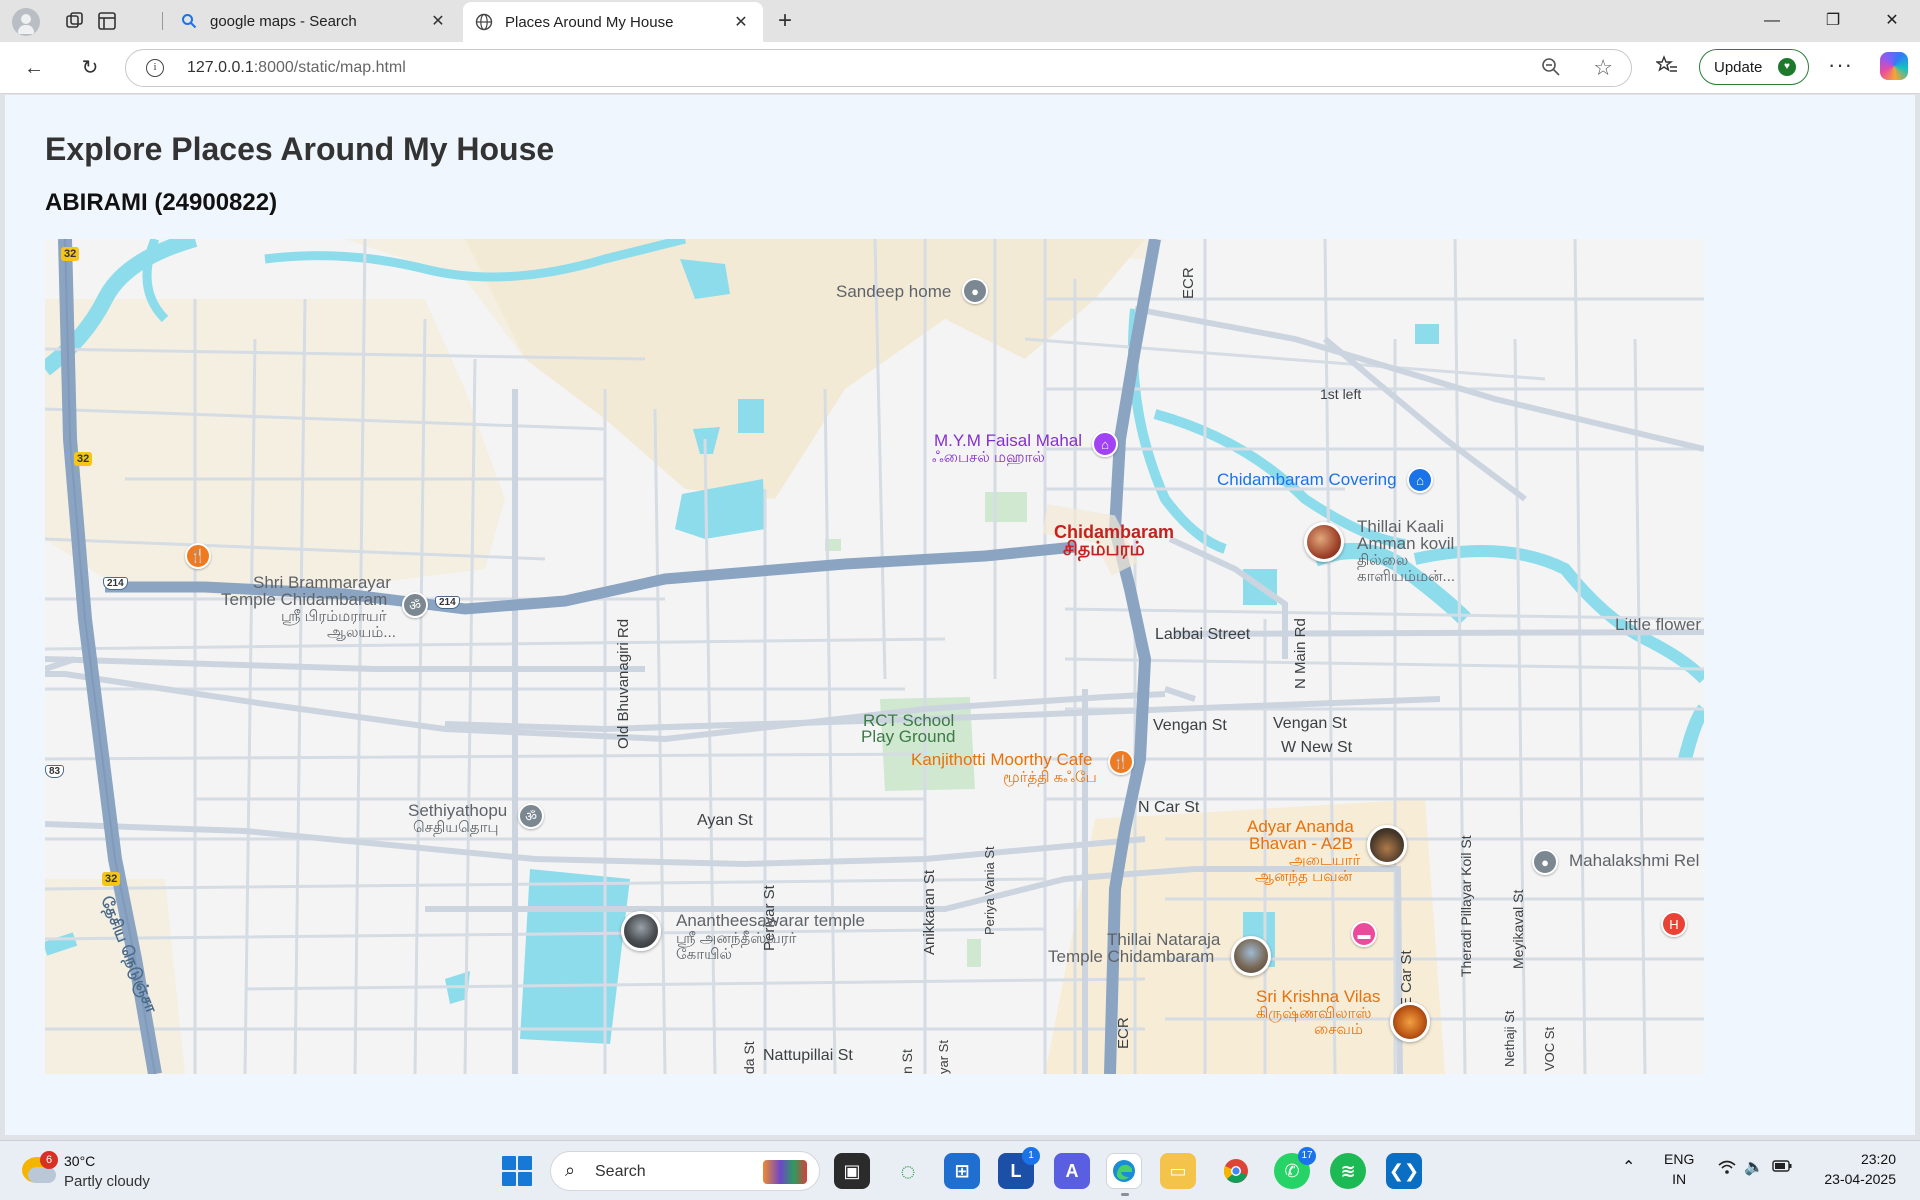 The height and width of the screenshot is (1200, 1920). I want to click on search-icon: ⌕, so click(570, 1170).